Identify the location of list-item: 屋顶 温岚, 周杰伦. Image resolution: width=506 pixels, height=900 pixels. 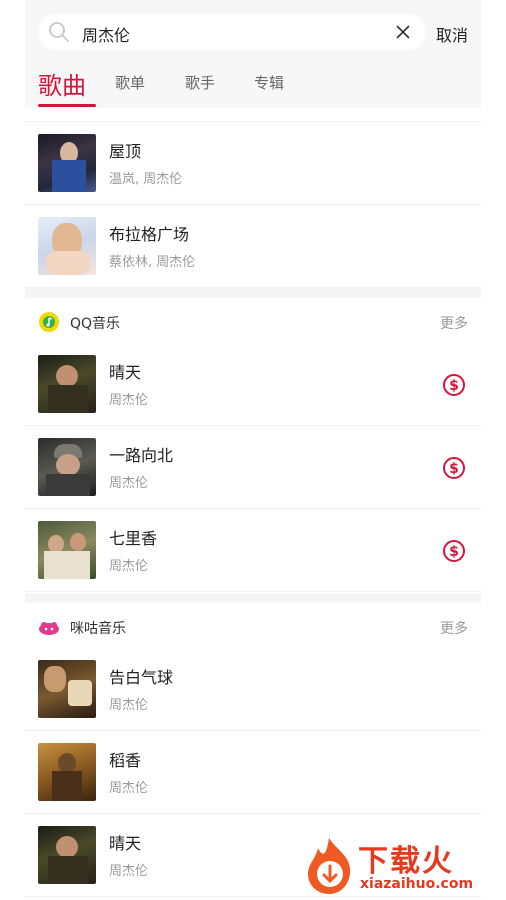
(253, 163).